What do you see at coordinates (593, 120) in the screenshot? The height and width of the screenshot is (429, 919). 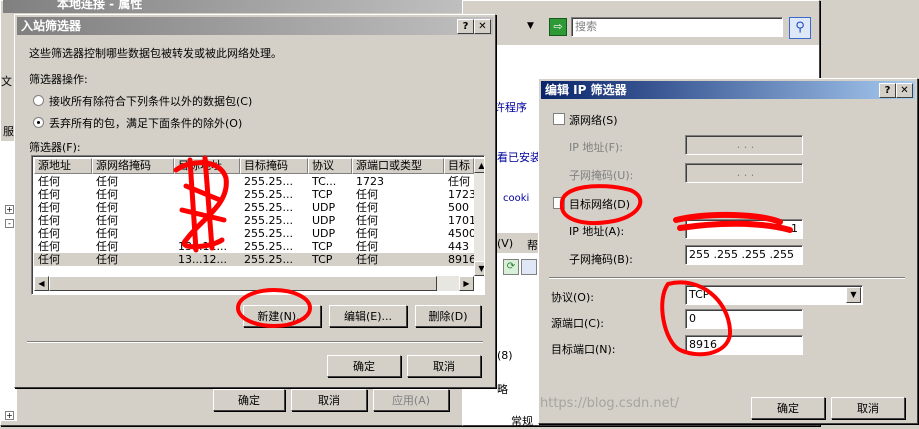 I see `src-network-label: 源网络(S)` at bounding box center [593, 120].